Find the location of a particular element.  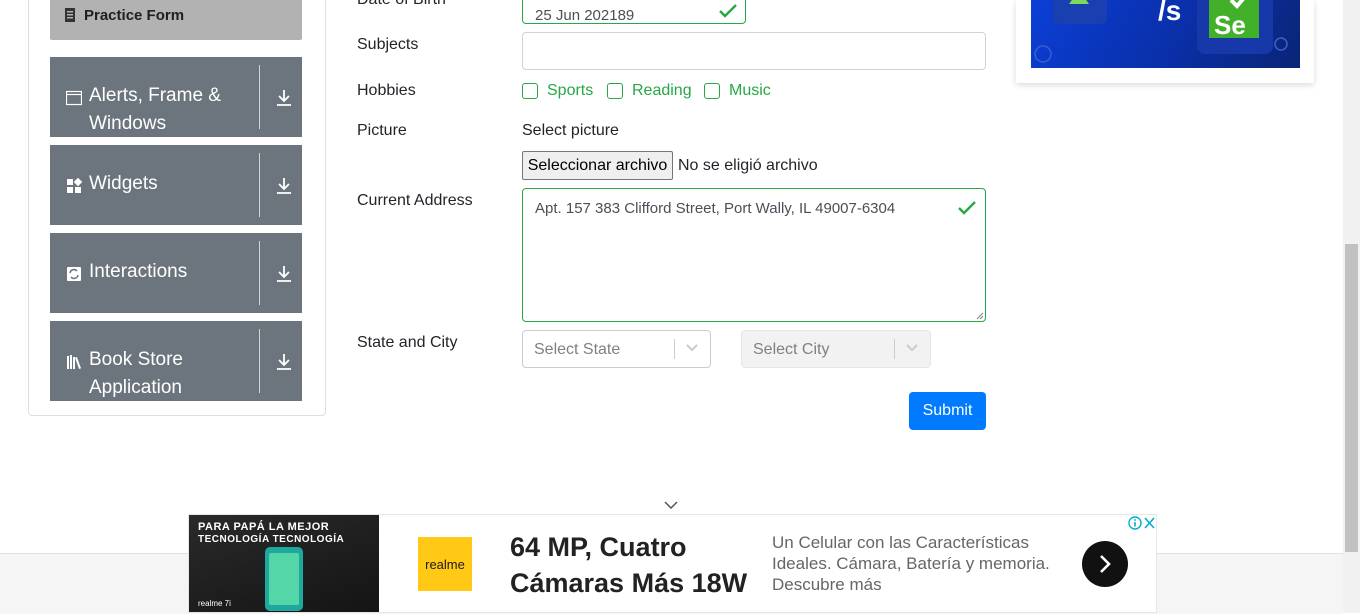

subjects-label: Subjects is located at coordinates (388, 44).